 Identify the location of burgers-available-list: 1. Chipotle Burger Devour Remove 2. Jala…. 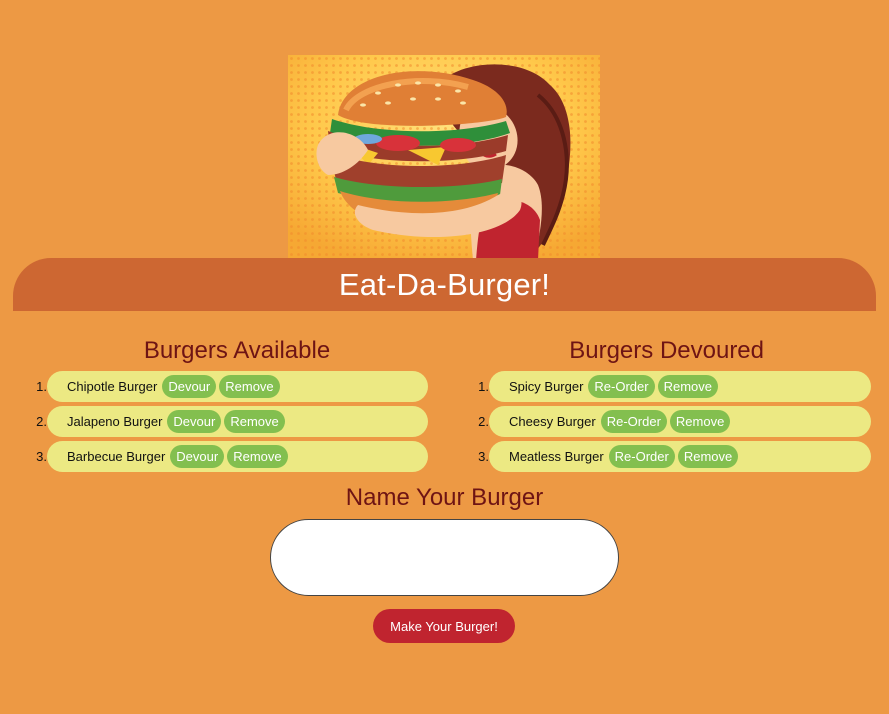
(223, 421).